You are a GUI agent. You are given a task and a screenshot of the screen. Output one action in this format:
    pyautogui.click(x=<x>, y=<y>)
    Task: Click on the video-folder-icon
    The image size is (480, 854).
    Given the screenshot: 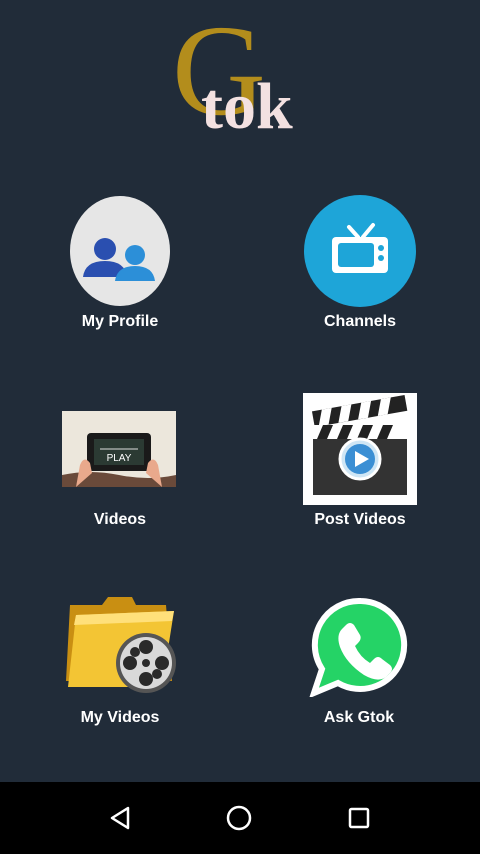 What is the action you would take?
    pyautogui.click(x=121, y=645)
    